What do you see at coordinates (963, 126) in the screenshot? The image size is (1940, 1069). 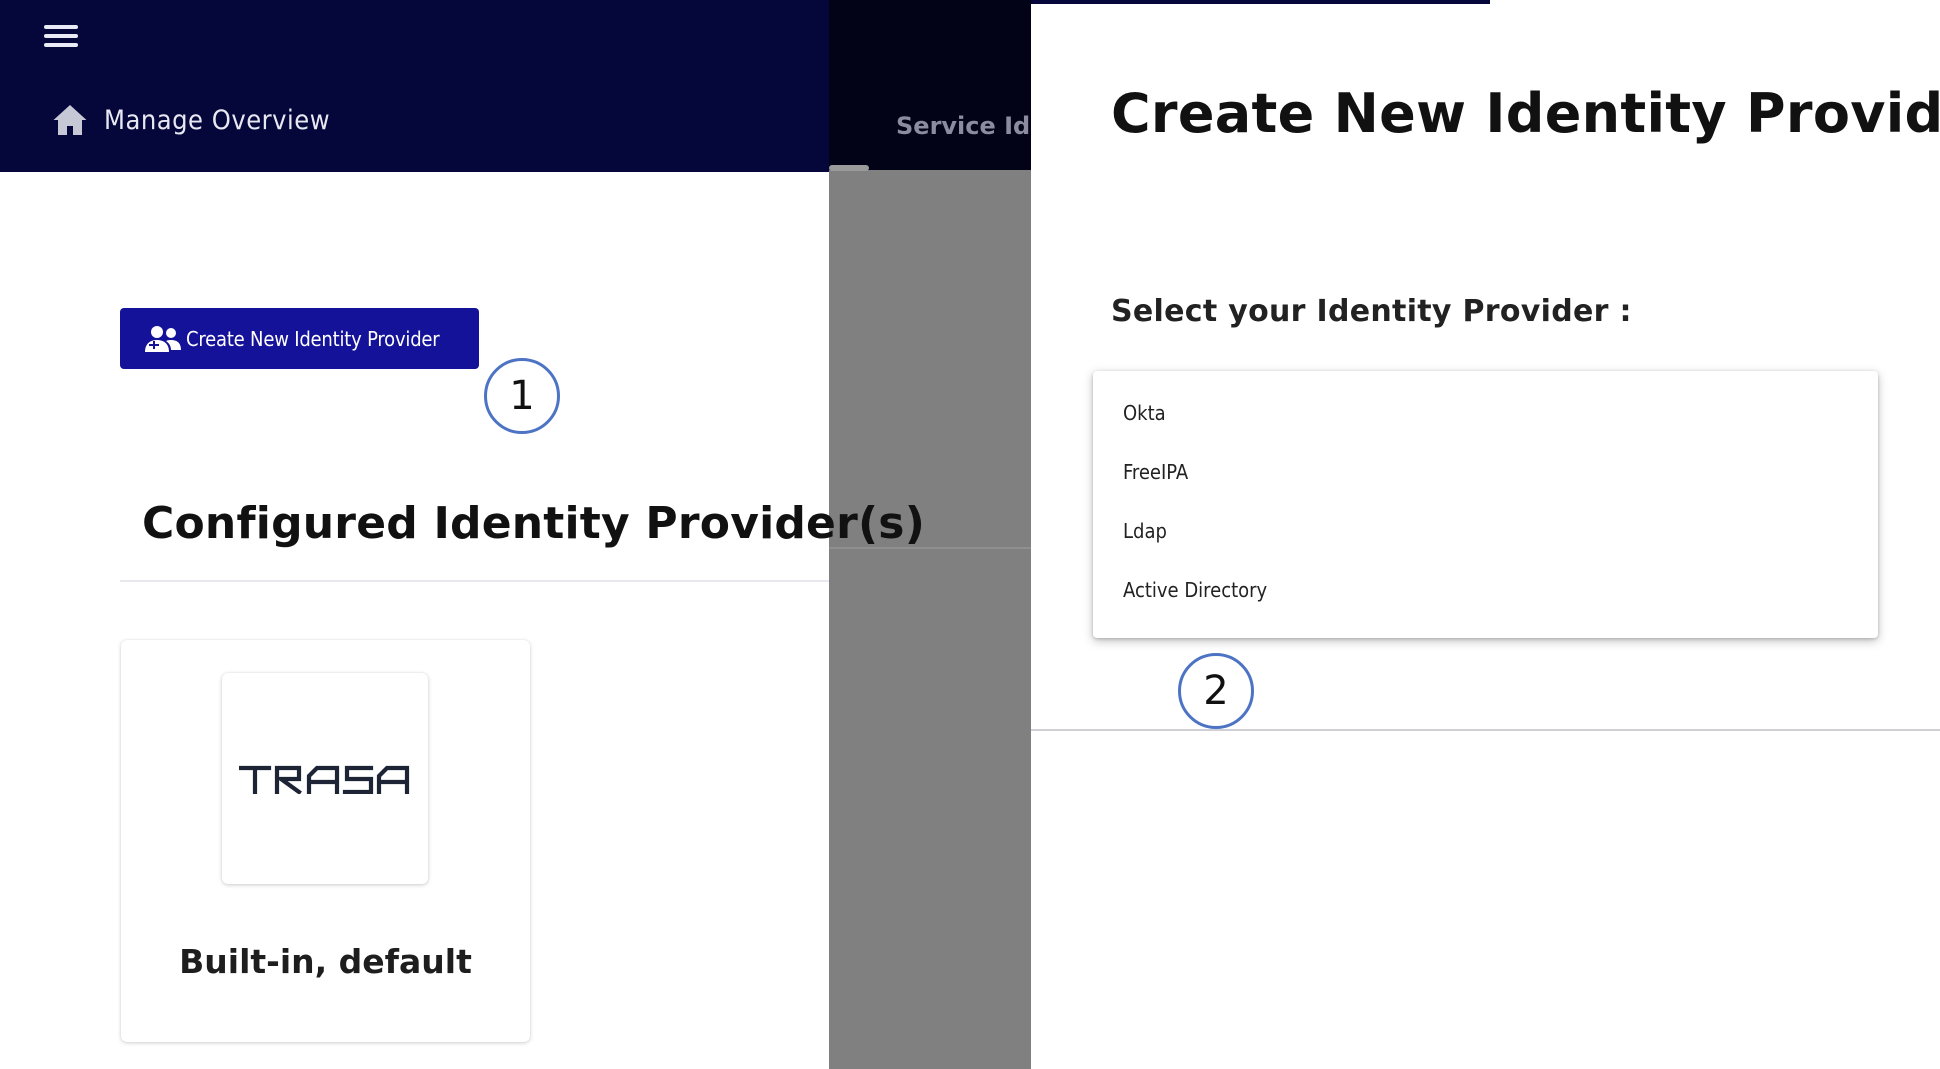 I see `tab-service-identity-providers: Service Identity Providers` at bounding box center [963, 126].